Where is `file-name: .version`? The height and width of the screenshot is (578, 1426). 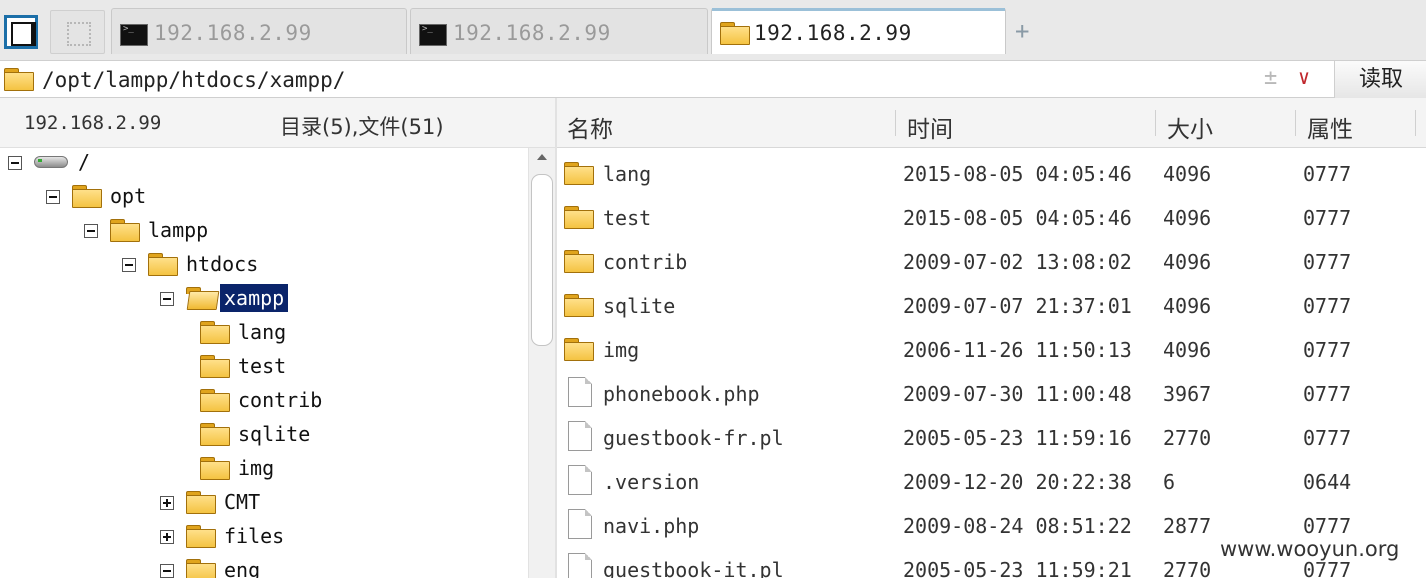 file-name: .version is located at coordinates (651, 482).